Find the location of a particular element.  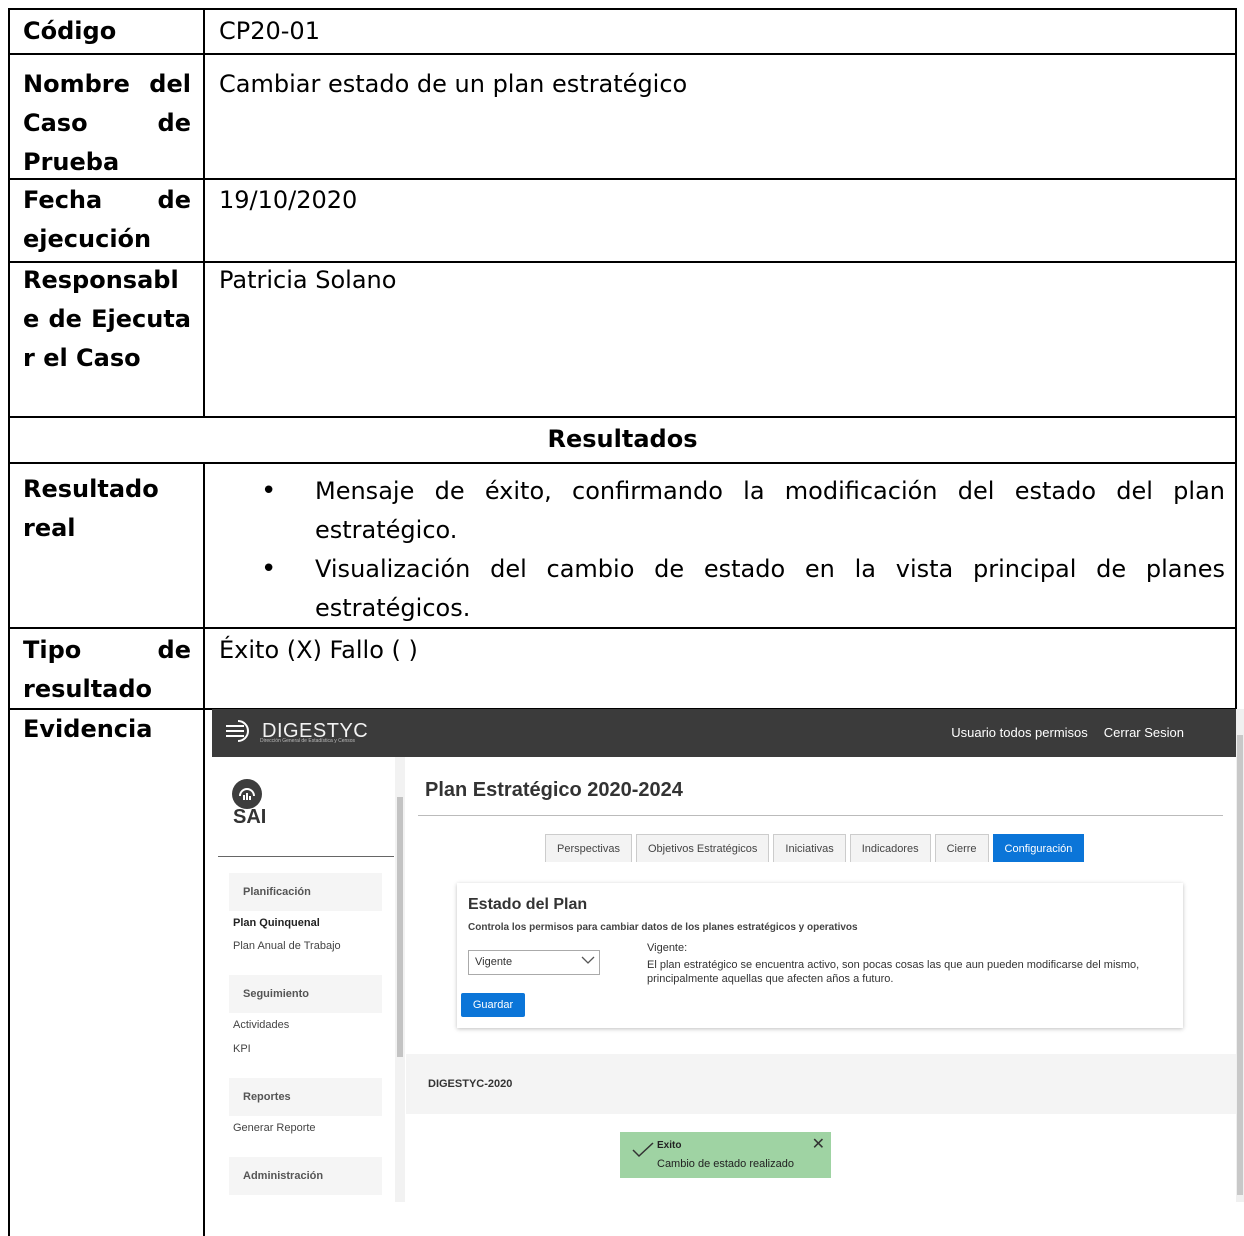

sidebar-item-generar-reporte: Generar Reporte is located at coordinates (274, 1128).